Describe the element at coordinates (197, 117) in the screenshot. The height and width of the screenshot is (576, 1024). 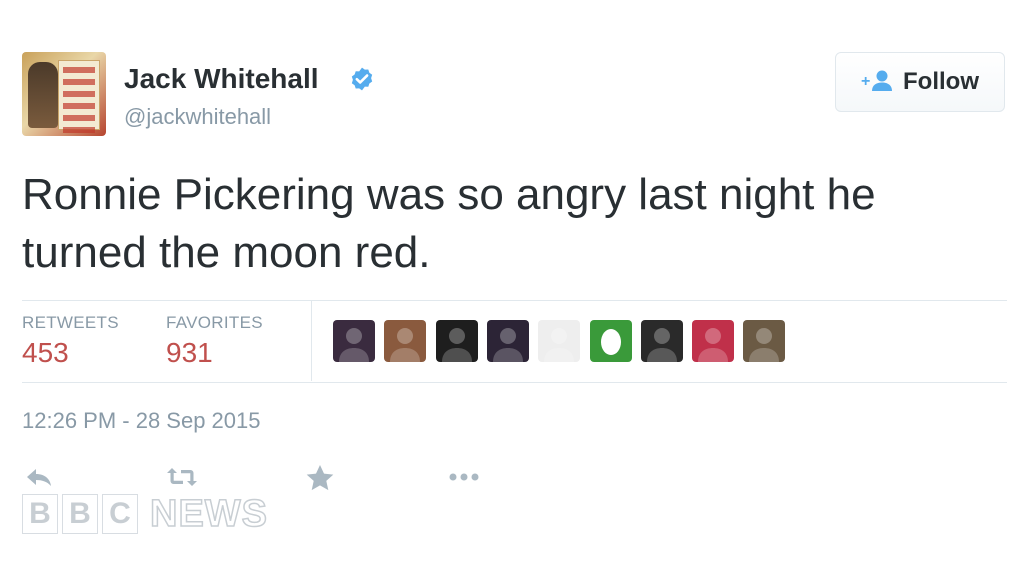
I see `profile-handle: @jackwhitehall` at that location.